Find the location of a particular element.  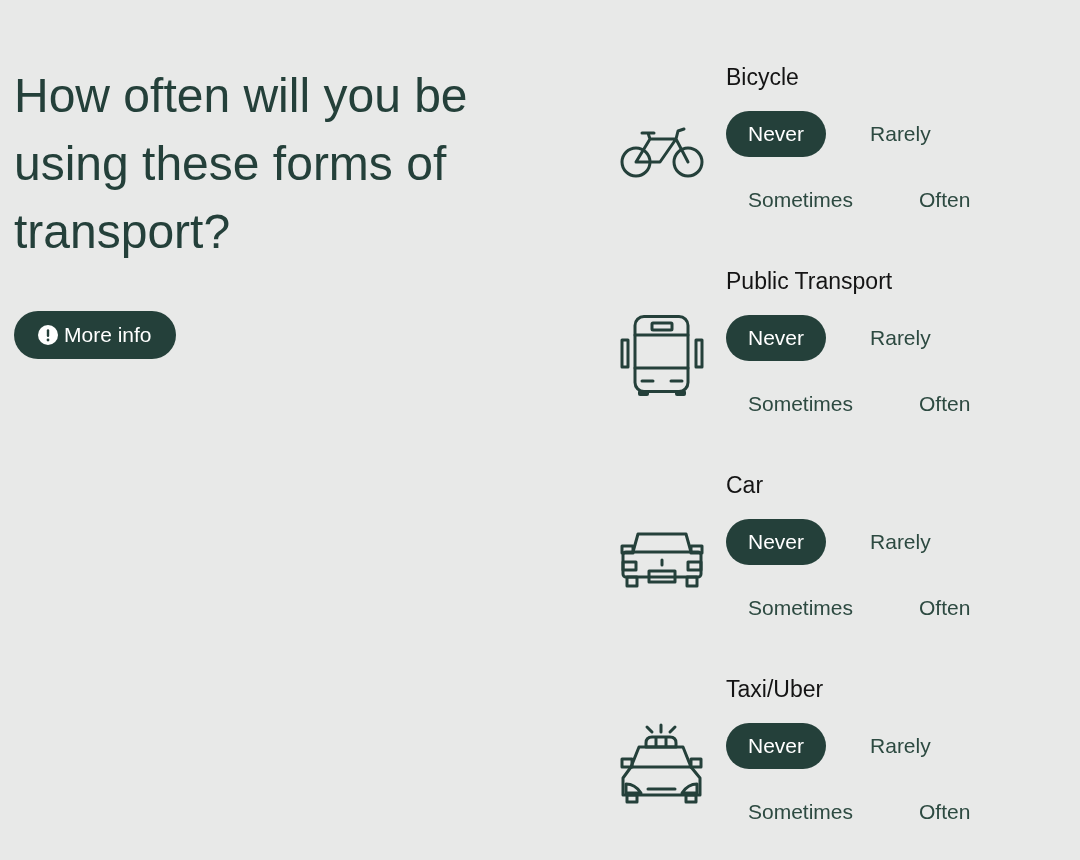

bicycle-icon is located at coordinates (662, 151).